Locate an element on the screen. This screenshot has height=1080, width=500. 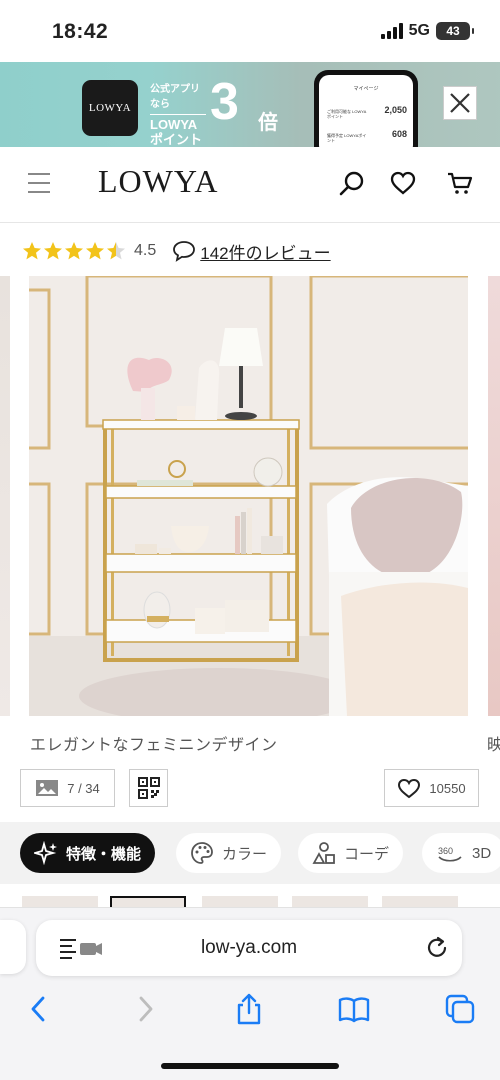
tab-label: 3D is located at coordinates (482, 853).